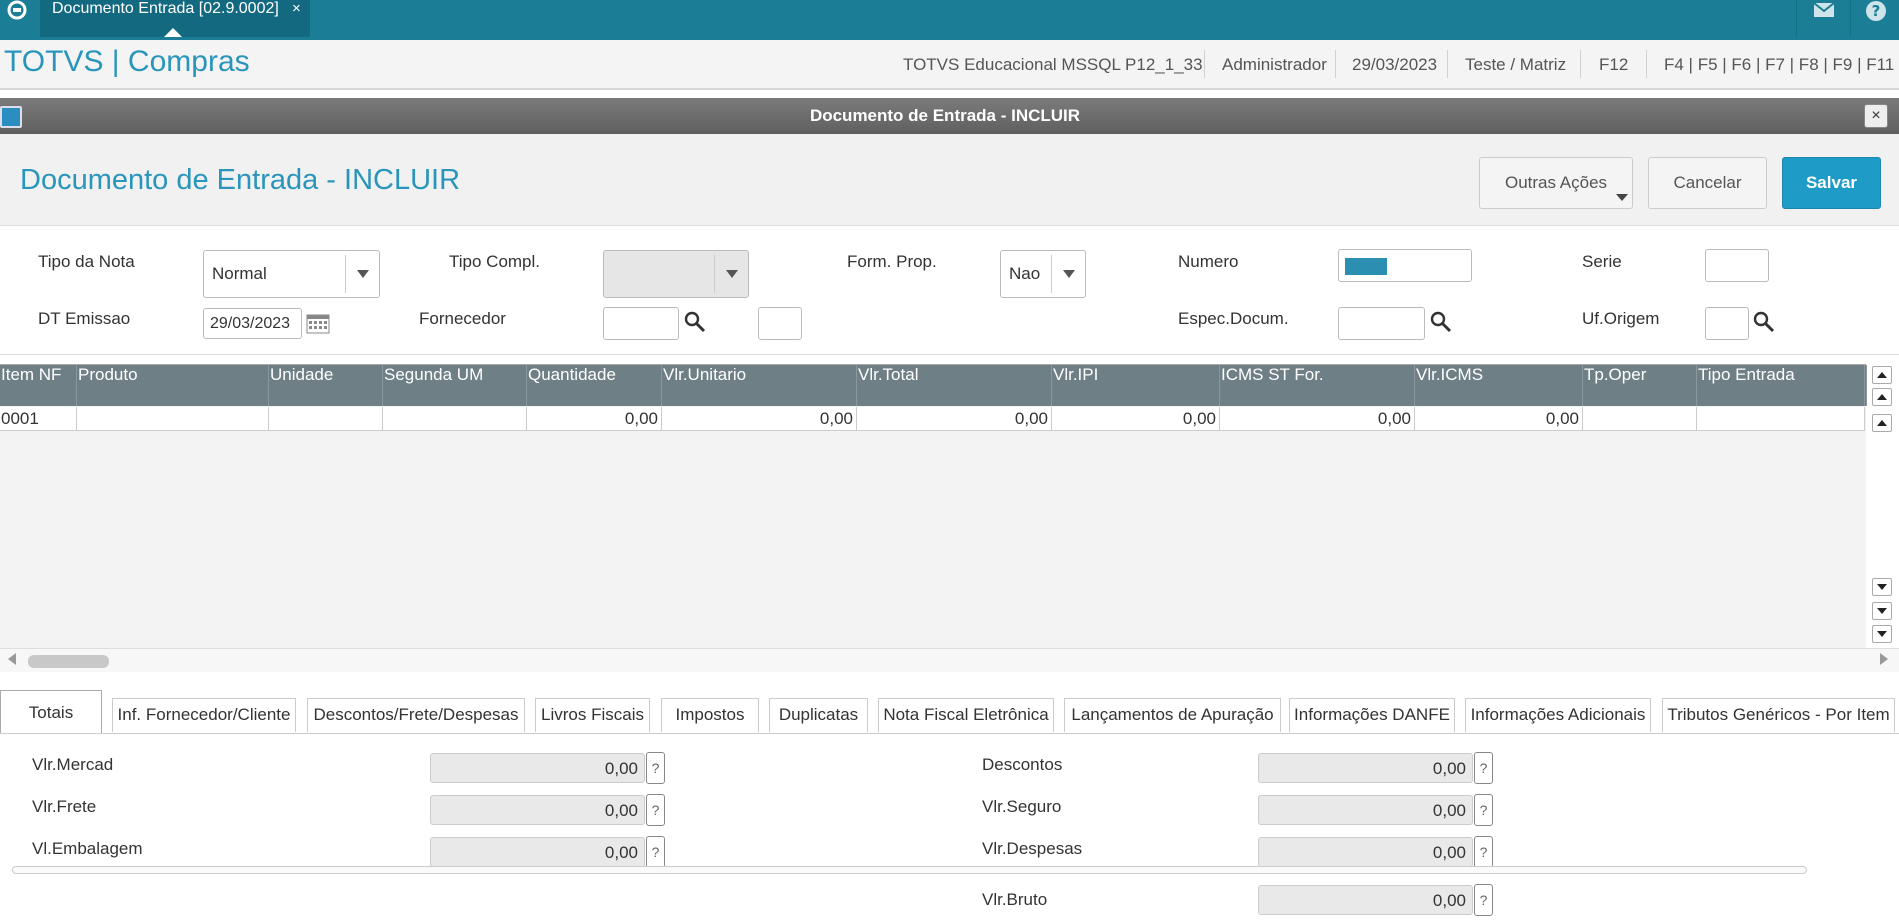  Describe the element at coordinates (38, 385) in the screenshot. I see `column-header: Item NF` at that location.